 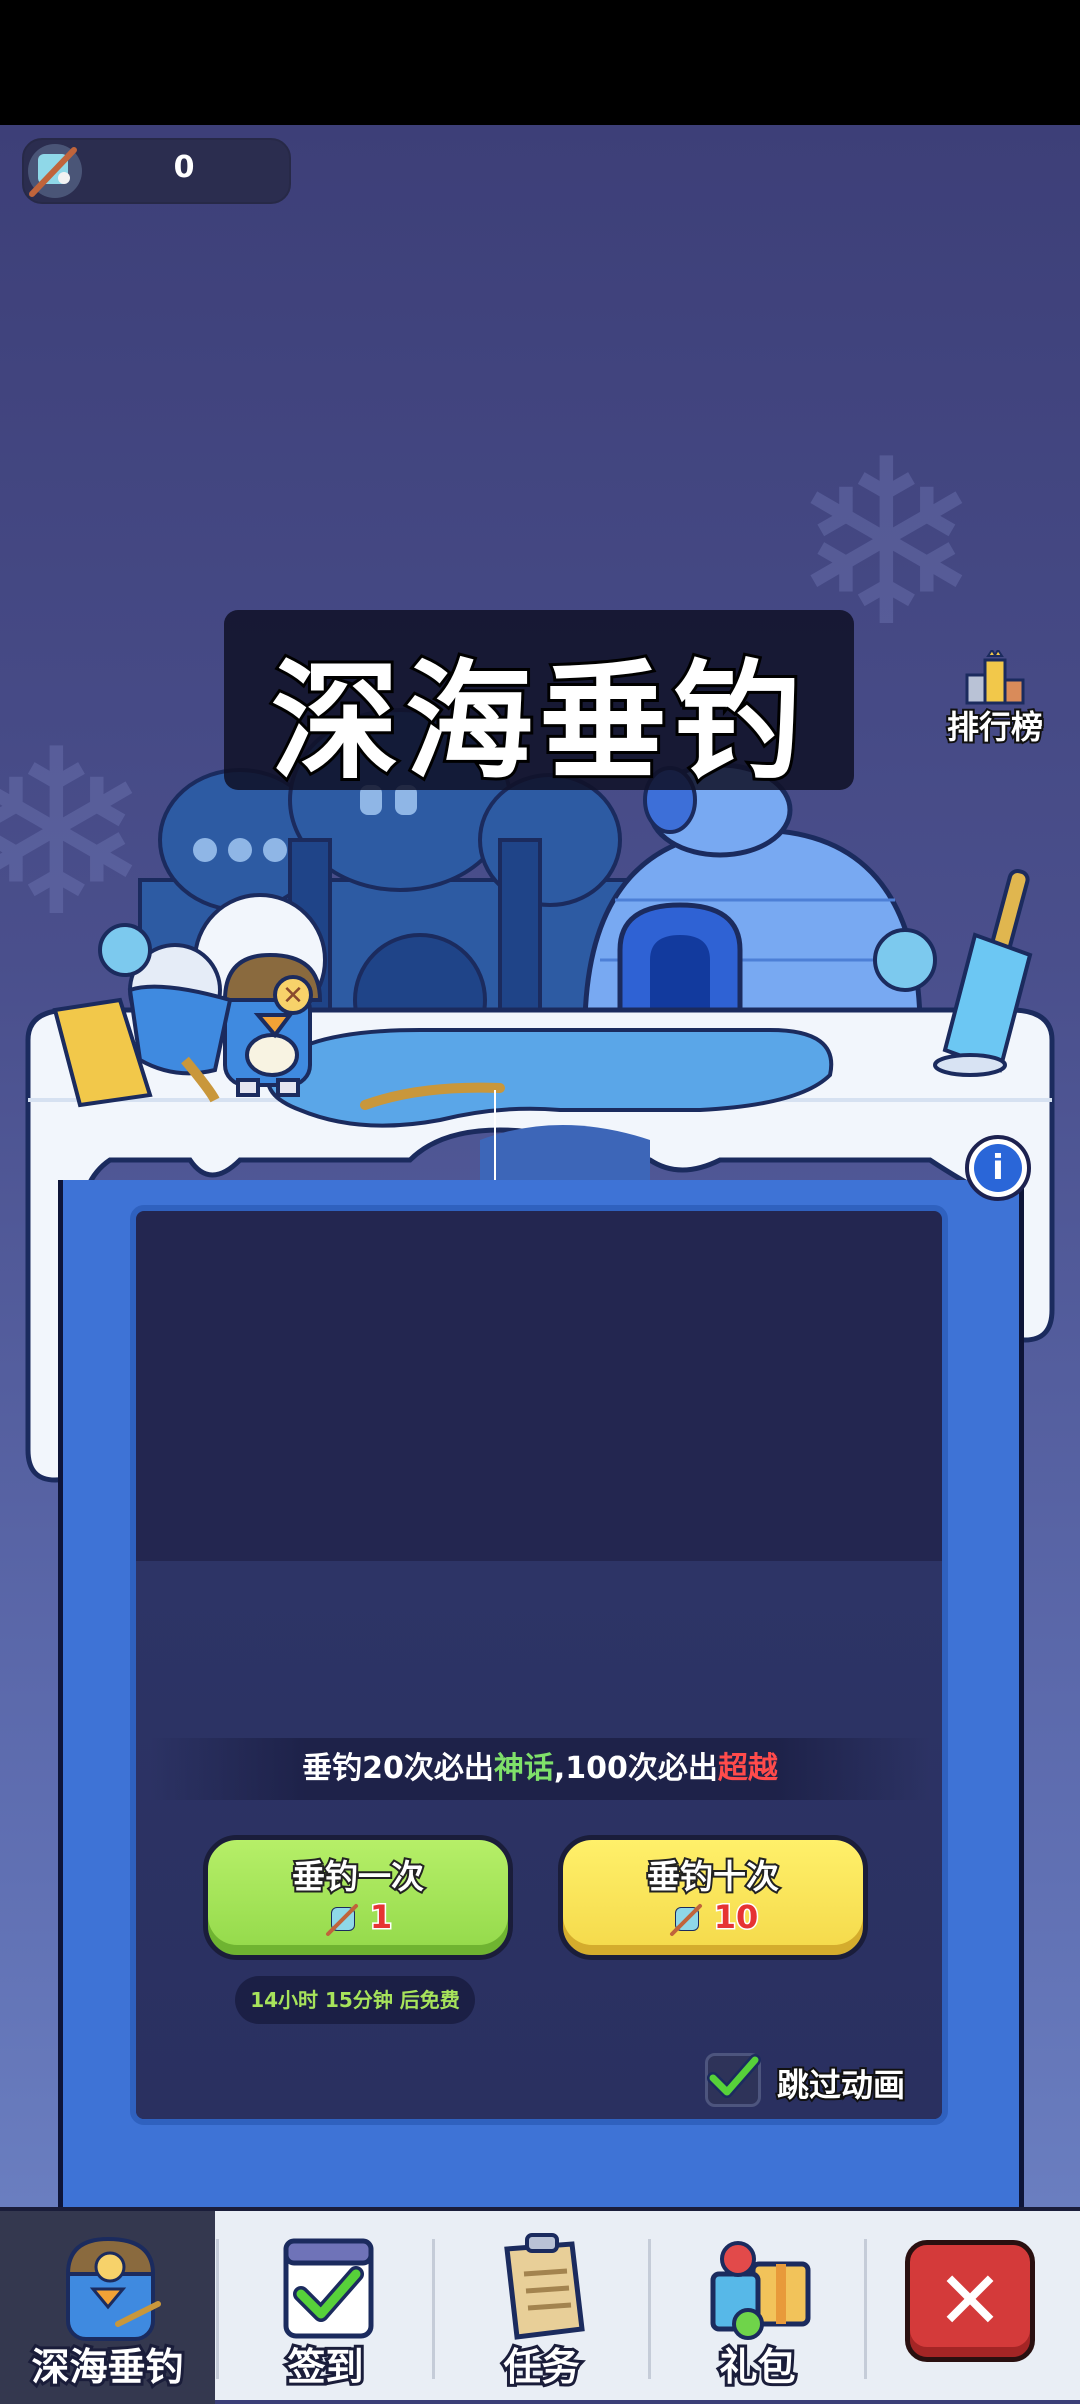 What do you see at coordinates (523, 1768) in the screenshot?
I see `myth-rarity: 神话` at bounding box center [523, 1768].